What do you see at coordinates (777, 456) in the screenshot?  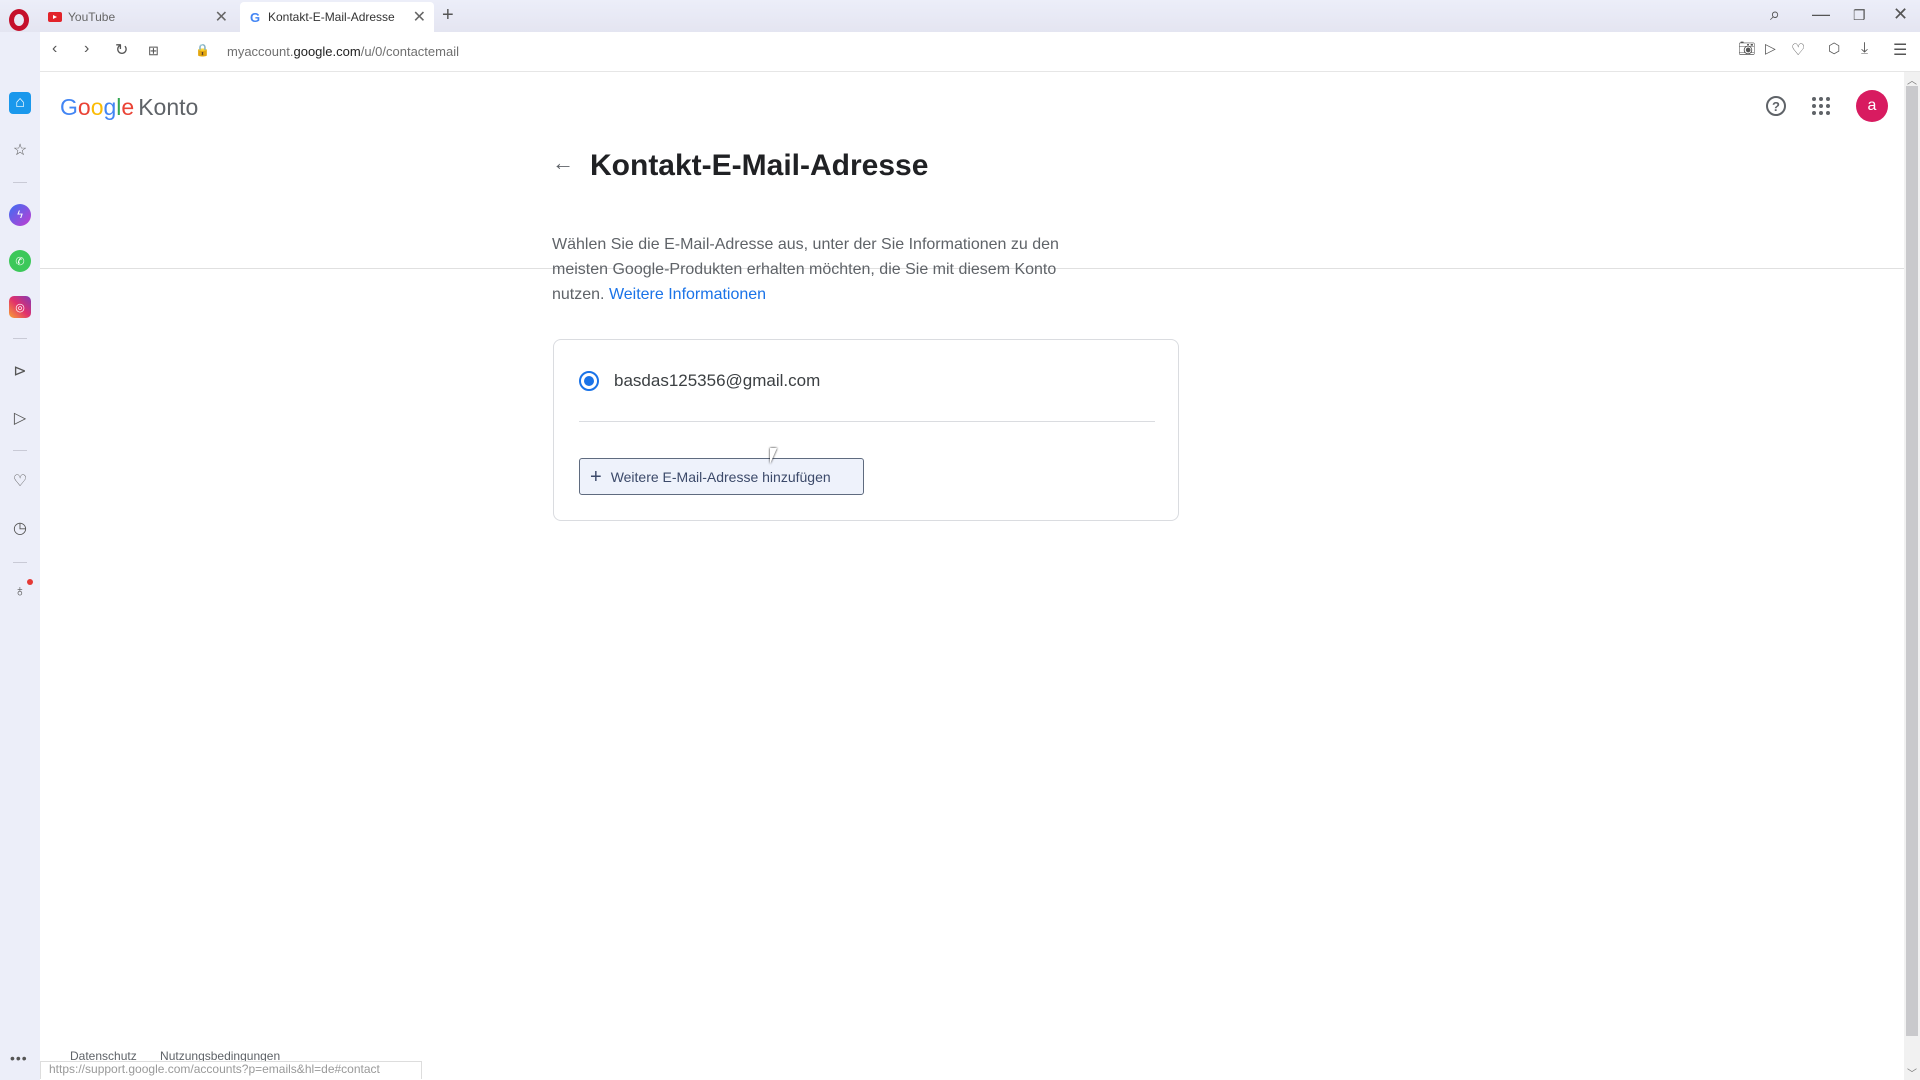 I see `mouse-cursor` at bounding box center [777, 456].